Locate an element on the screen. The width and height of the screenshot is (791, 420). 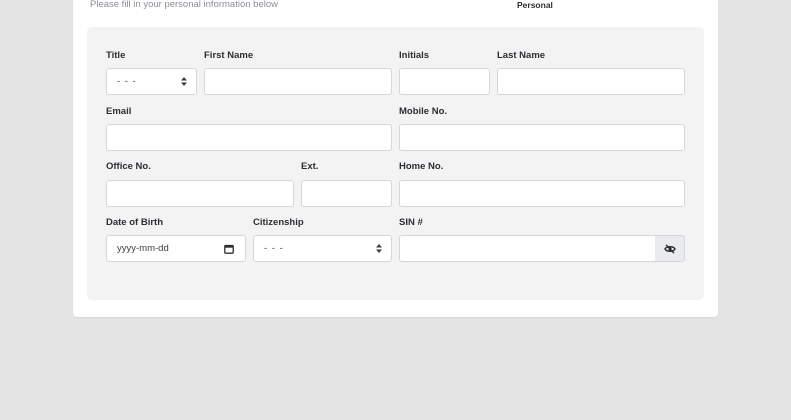
email-input is located at coordinates (249, 137).